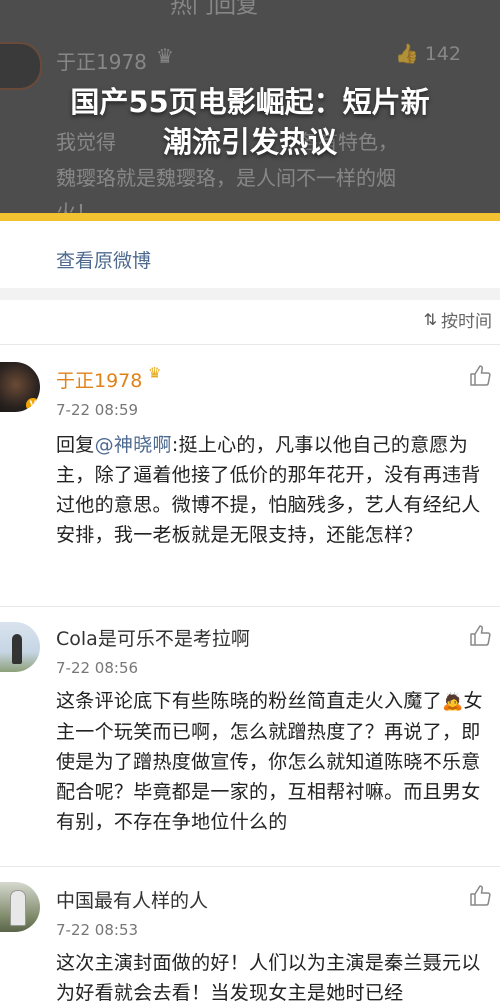 This screenshot has width=500, height=1008. I want to click on sort-label: 按时间, so click(466, 322).